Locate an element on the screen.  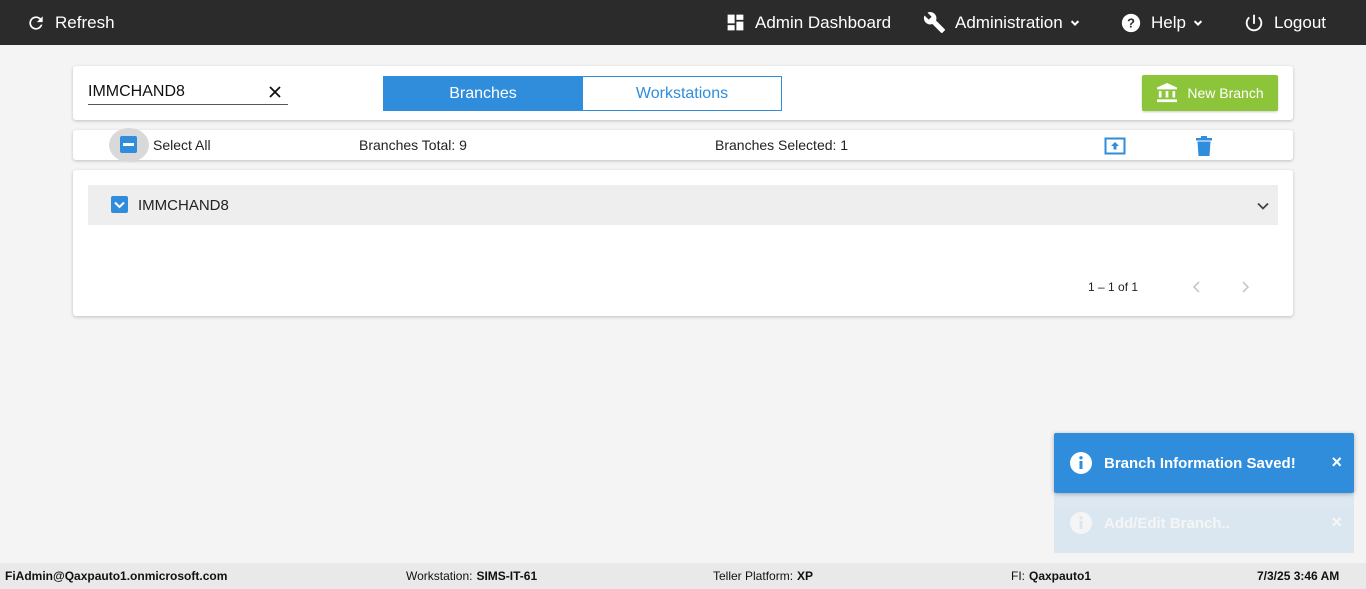
tab-workstations: Workstations is located at coordinates (682, 93).